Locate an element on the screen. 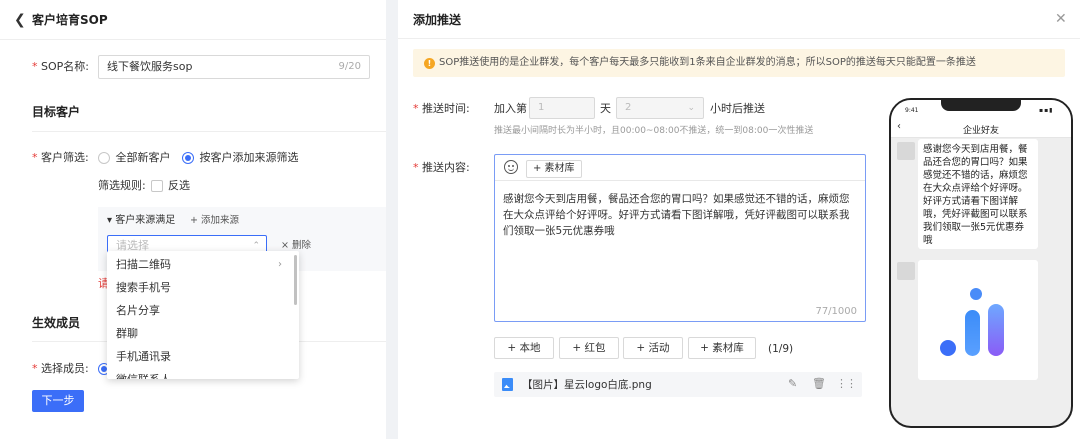  radio-by-source-label: 按客户添加来源筛选 is located at coordinates (249, 157).